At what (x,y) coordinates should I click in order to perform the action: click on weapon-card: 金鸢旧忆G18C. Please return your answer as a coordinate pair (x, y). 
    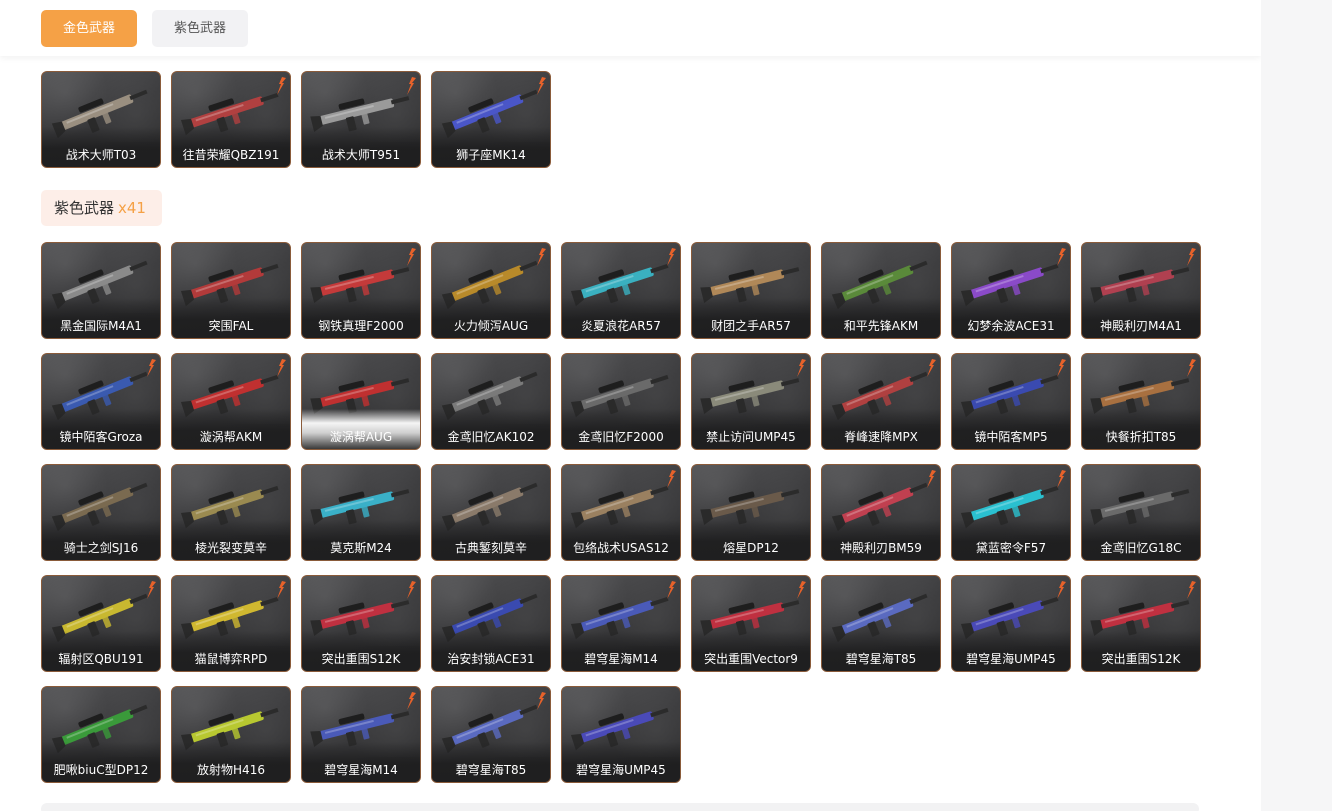
    Looking at the image, I should click on (1141, 512).